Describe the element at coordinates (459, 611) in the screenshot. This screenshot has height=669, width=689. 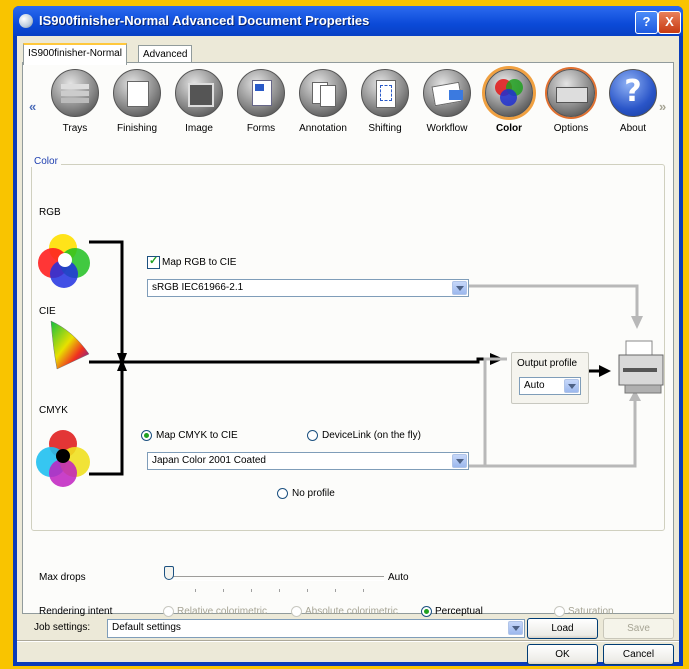
I see `perceptual-label: Perceptual` at that location.